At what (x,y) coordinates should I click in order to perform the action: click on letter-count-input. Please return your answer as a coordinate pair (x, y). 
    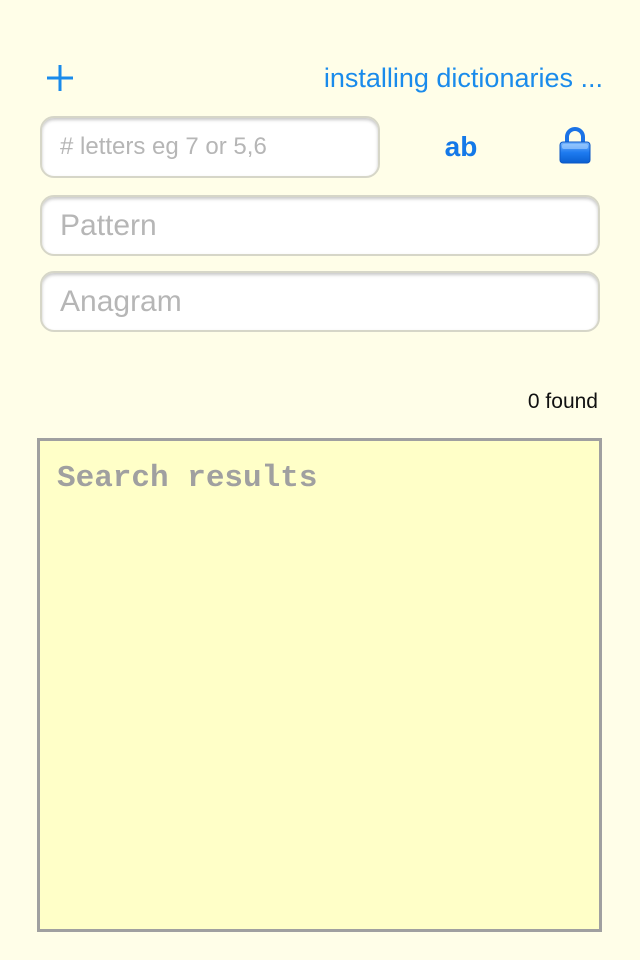
    Looking at the image, I should click on (210, 147).